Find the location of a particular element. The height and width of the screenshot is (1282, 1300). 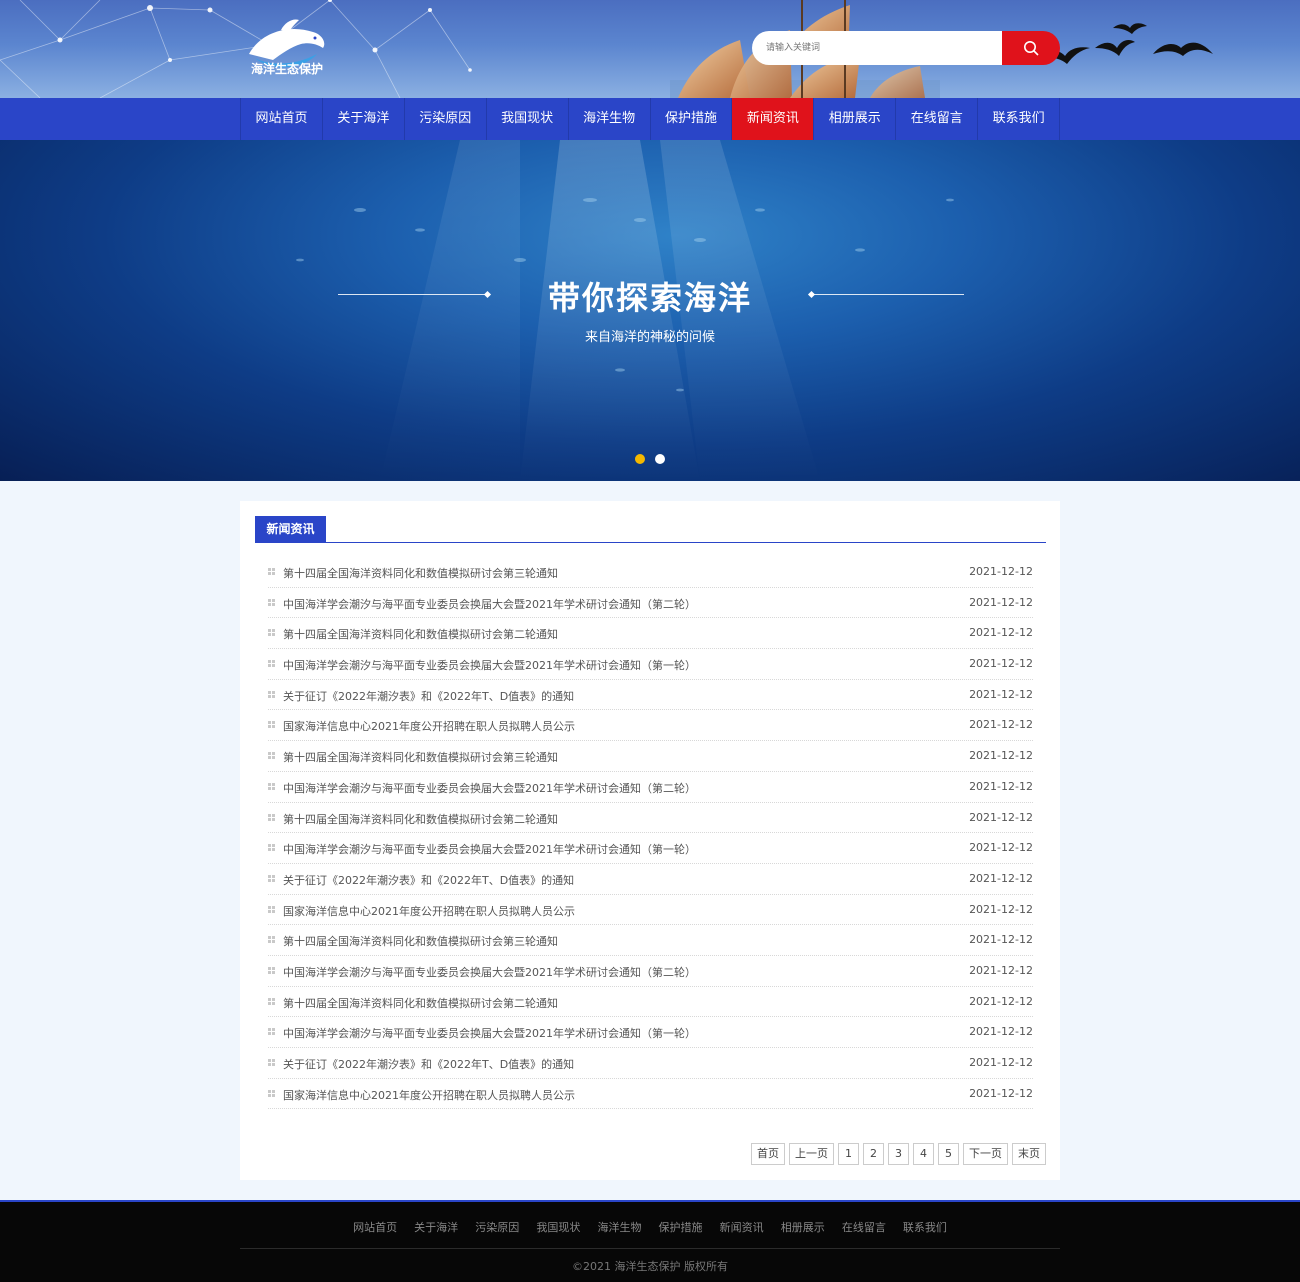

pagination: 首页 上一页 1 2 3 4 5 下一页 末页 is located at coordinates (898, 1154).